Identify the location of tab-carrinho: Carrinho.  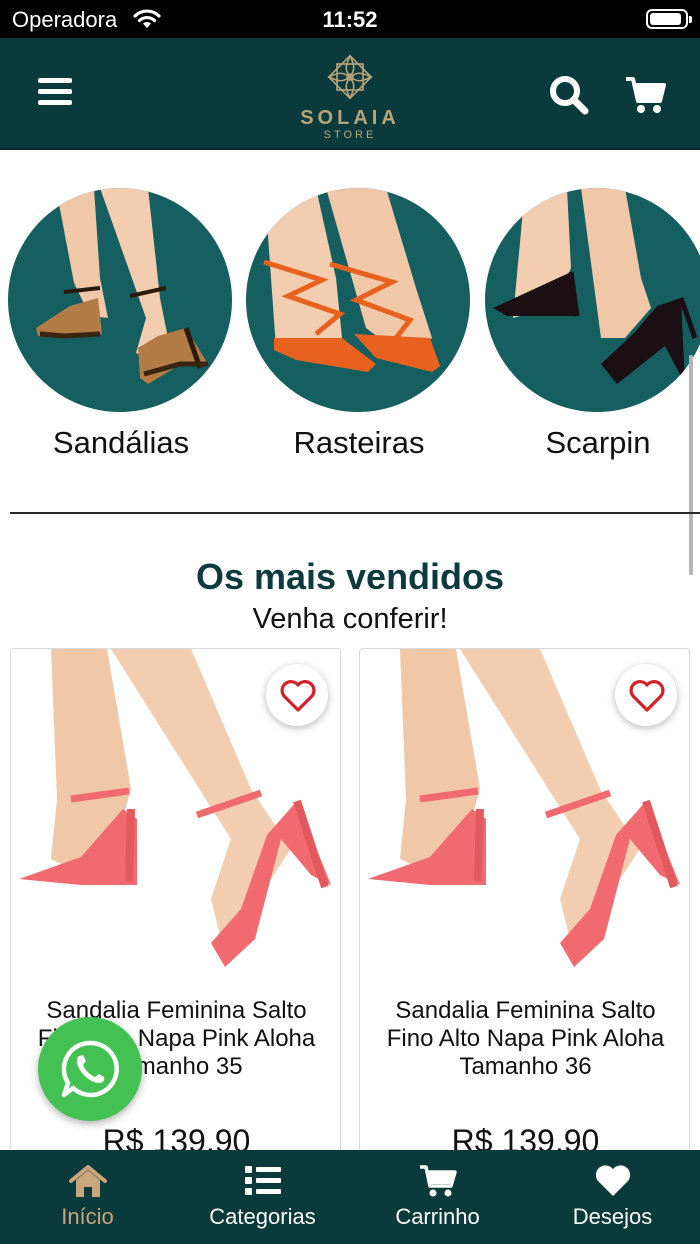
(437, 1197).